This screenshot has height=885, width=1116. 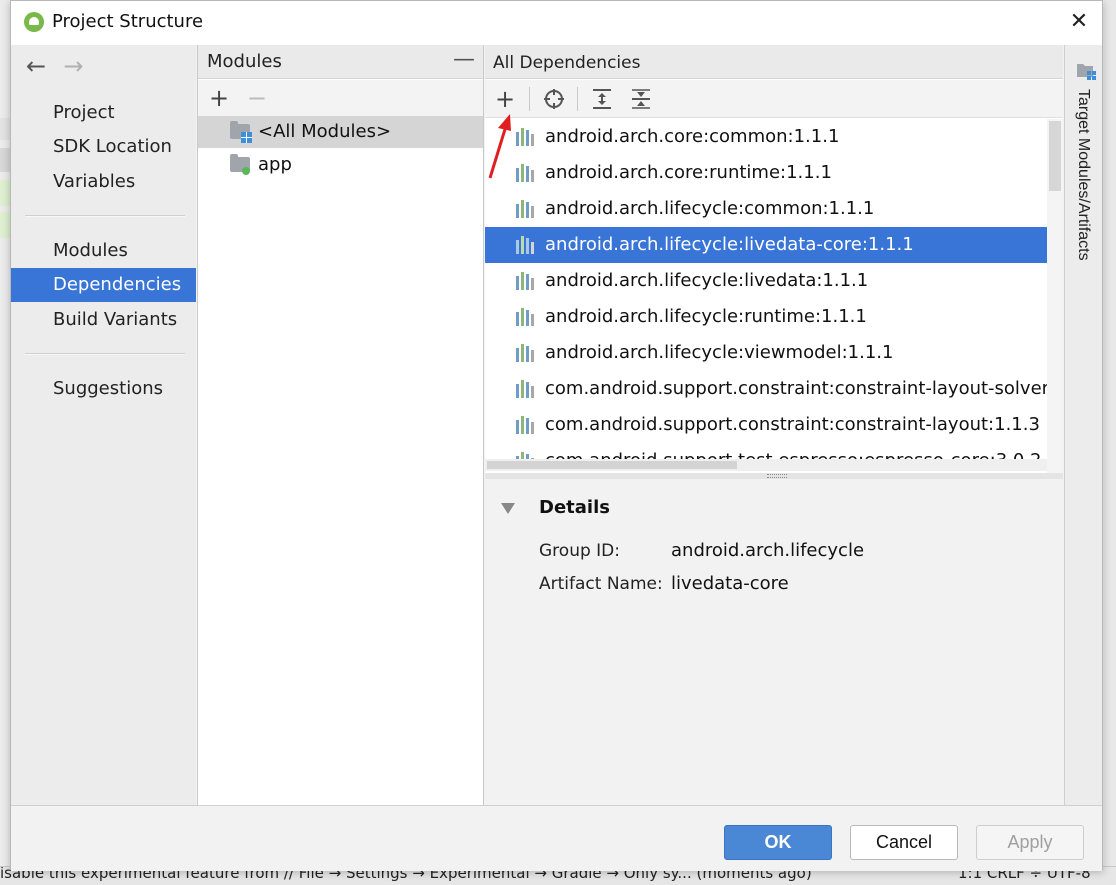 I want to click on nav-item-modules: Modules, so click(x=103, y=251).